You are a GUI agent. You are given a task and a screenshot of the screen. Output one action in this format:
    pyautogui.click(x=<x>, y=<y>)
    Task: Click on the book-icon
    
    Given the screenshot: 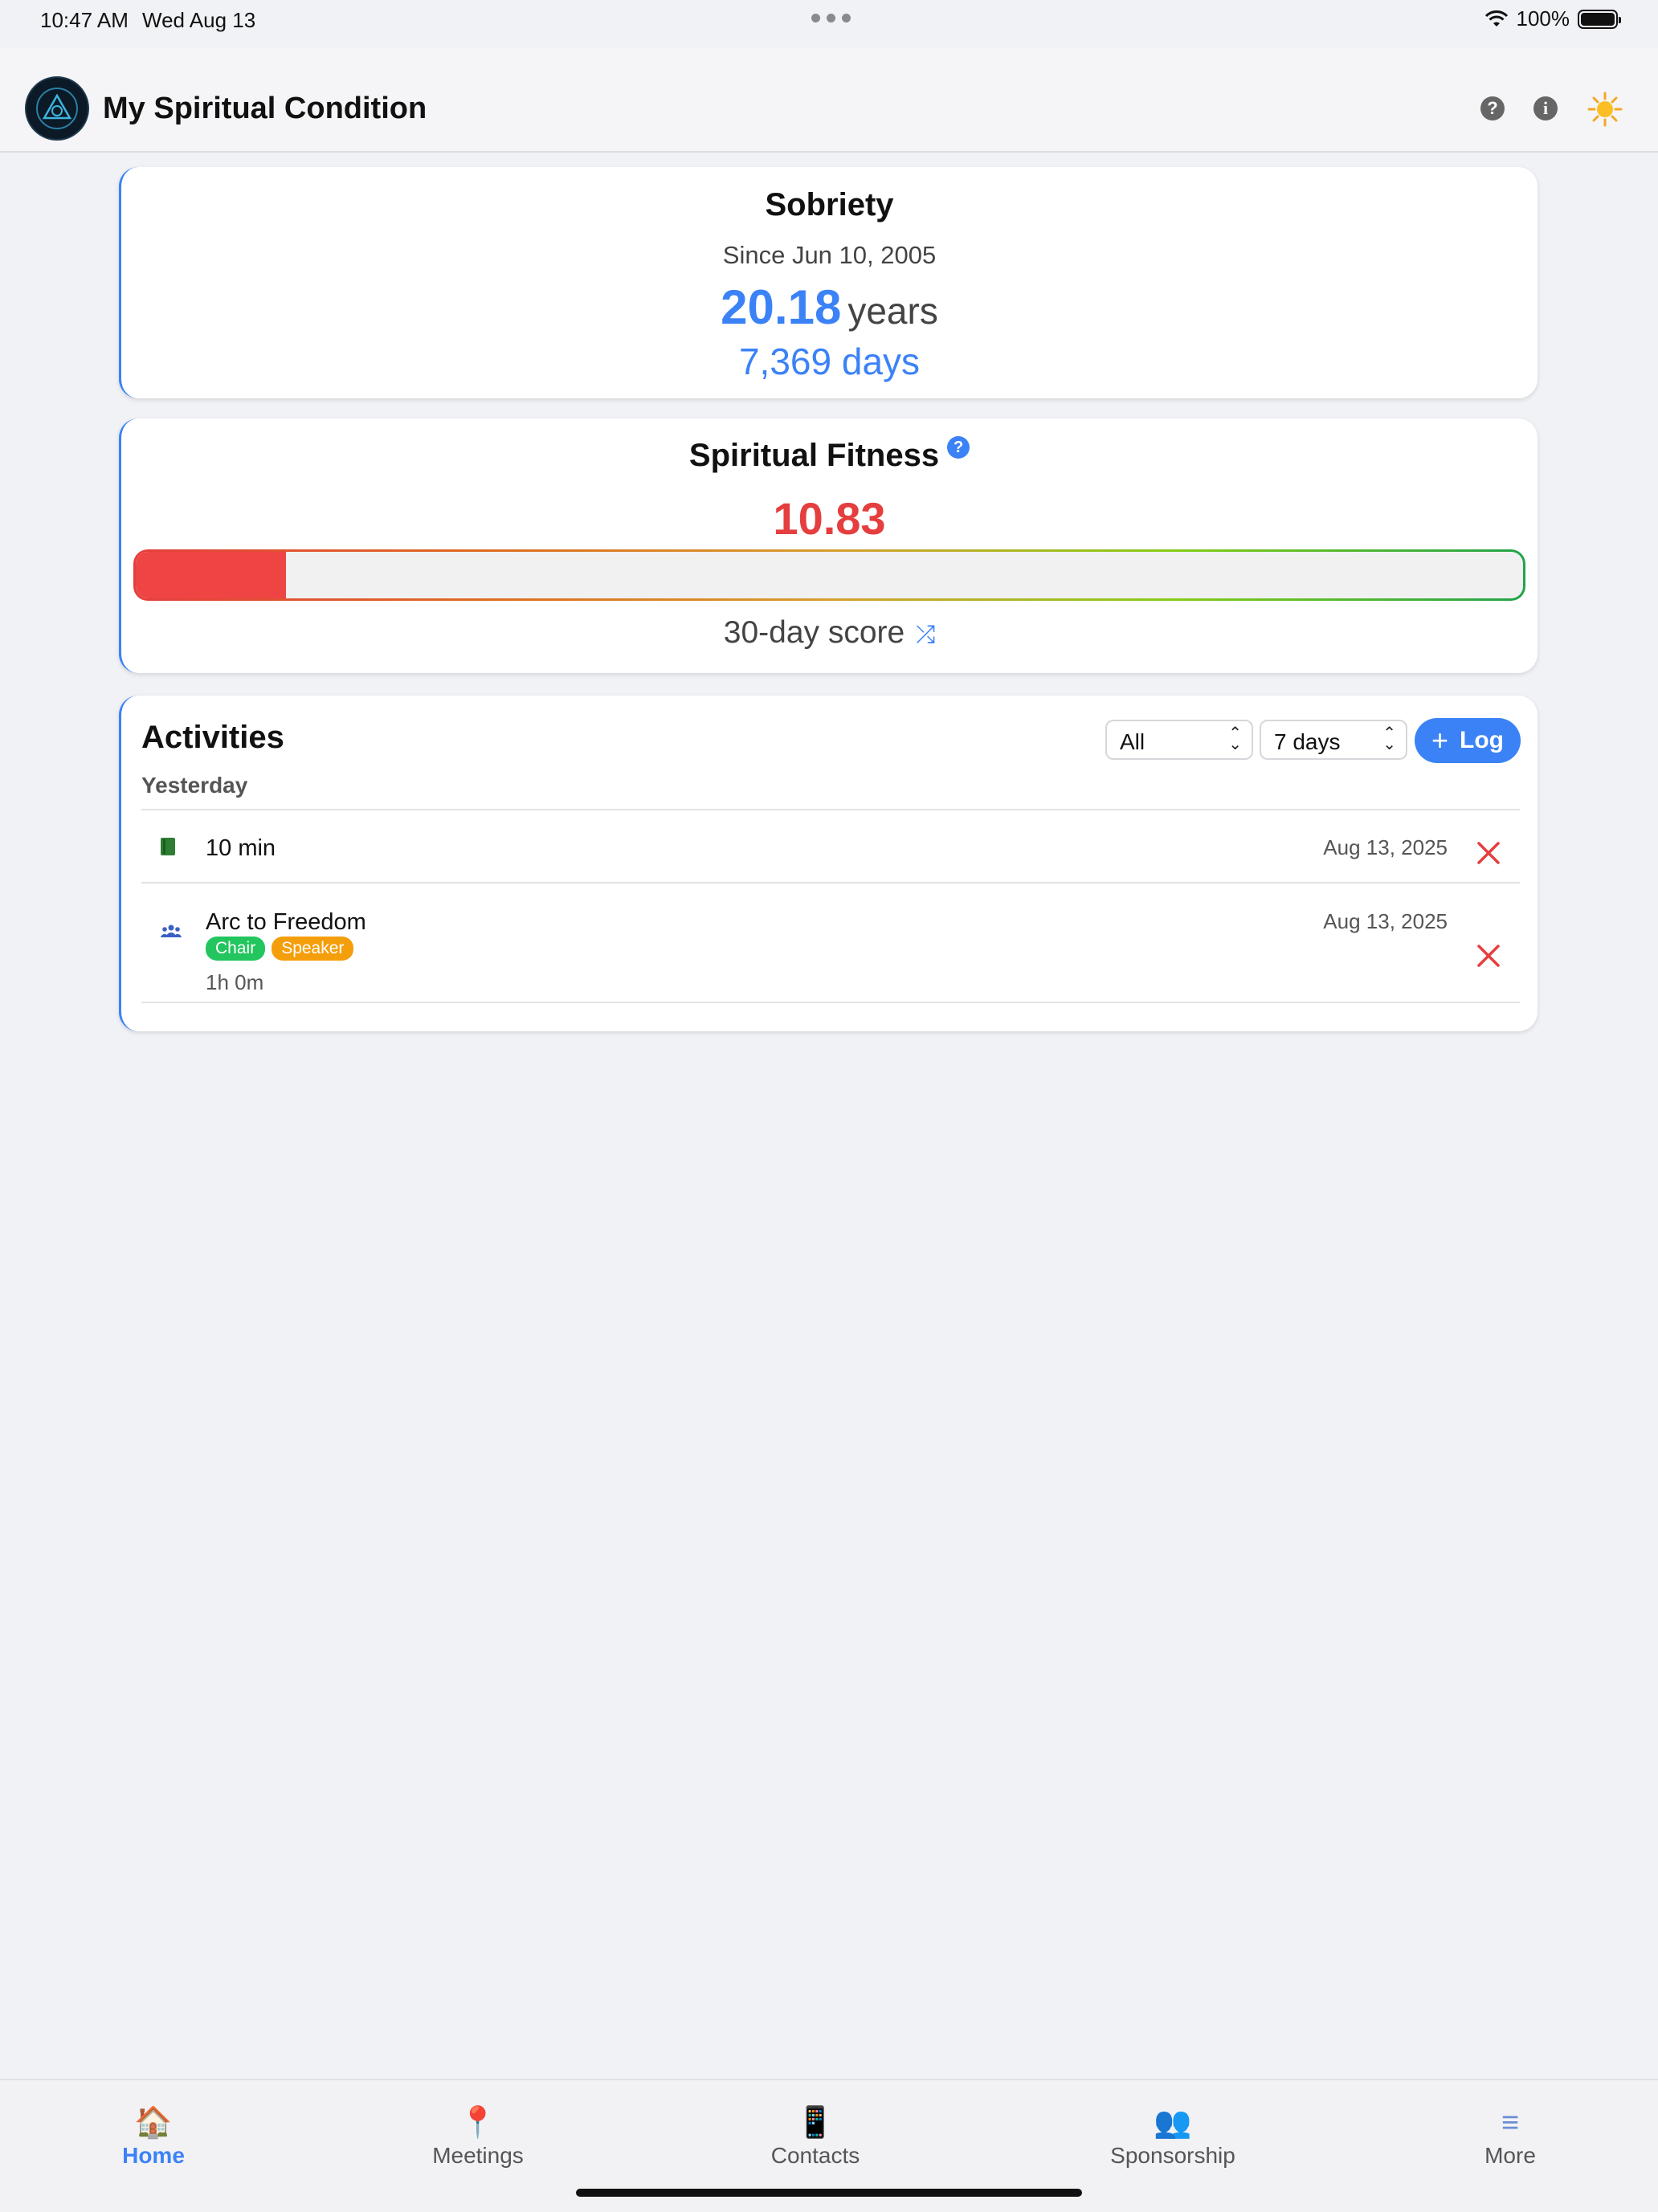 What is the action you would take?
    pyautogui.click(x=168, y=846)
    